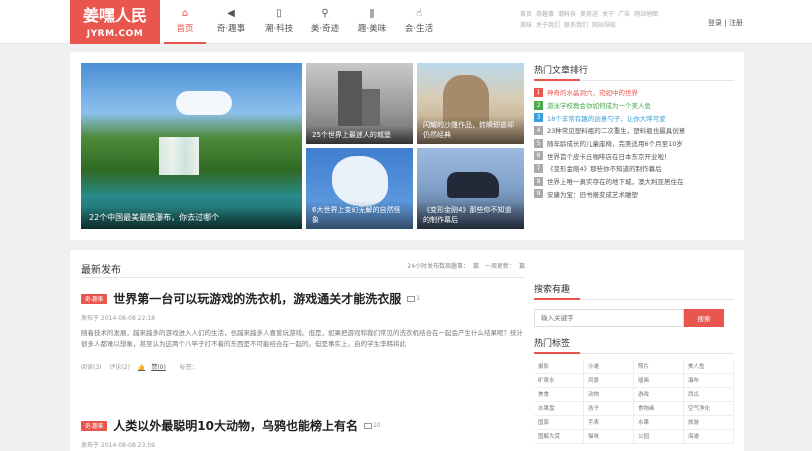  What do you see at coordinates (473, 185) in the screenshot?
I see `photo-car` at bounding box center [473, 185].